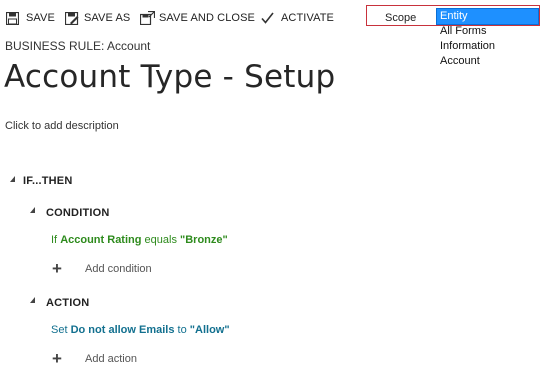 The height and width of the screenshot is (373, 546). What do you see at coordinates (169, 77) in the screenshot?
I see `page-title: Account Type - Setup` at bounding box center [169, 77].